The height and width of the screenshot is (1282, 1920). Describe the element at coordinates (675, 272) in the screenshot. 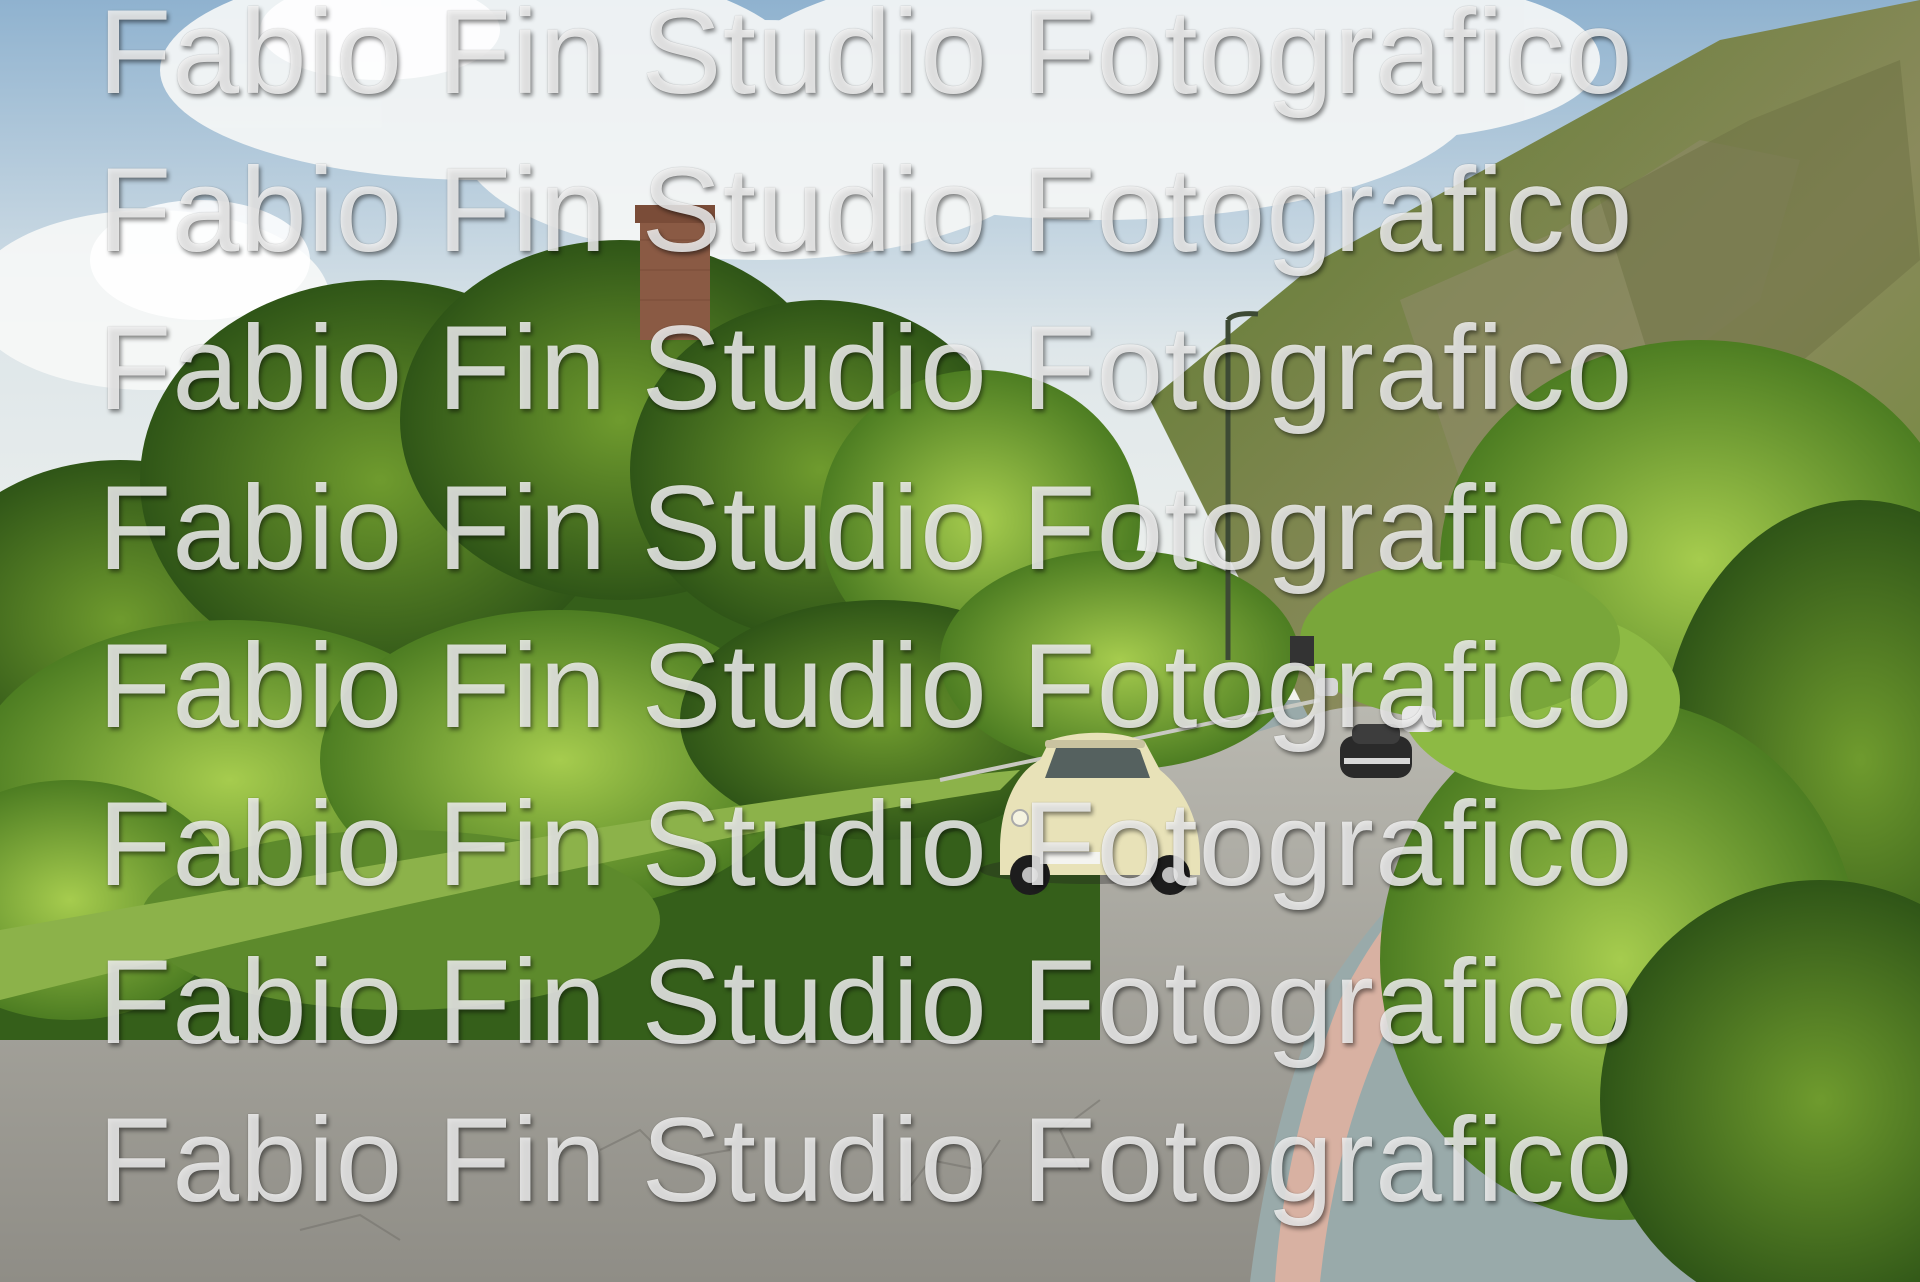

I see `brick-tower` at that location.